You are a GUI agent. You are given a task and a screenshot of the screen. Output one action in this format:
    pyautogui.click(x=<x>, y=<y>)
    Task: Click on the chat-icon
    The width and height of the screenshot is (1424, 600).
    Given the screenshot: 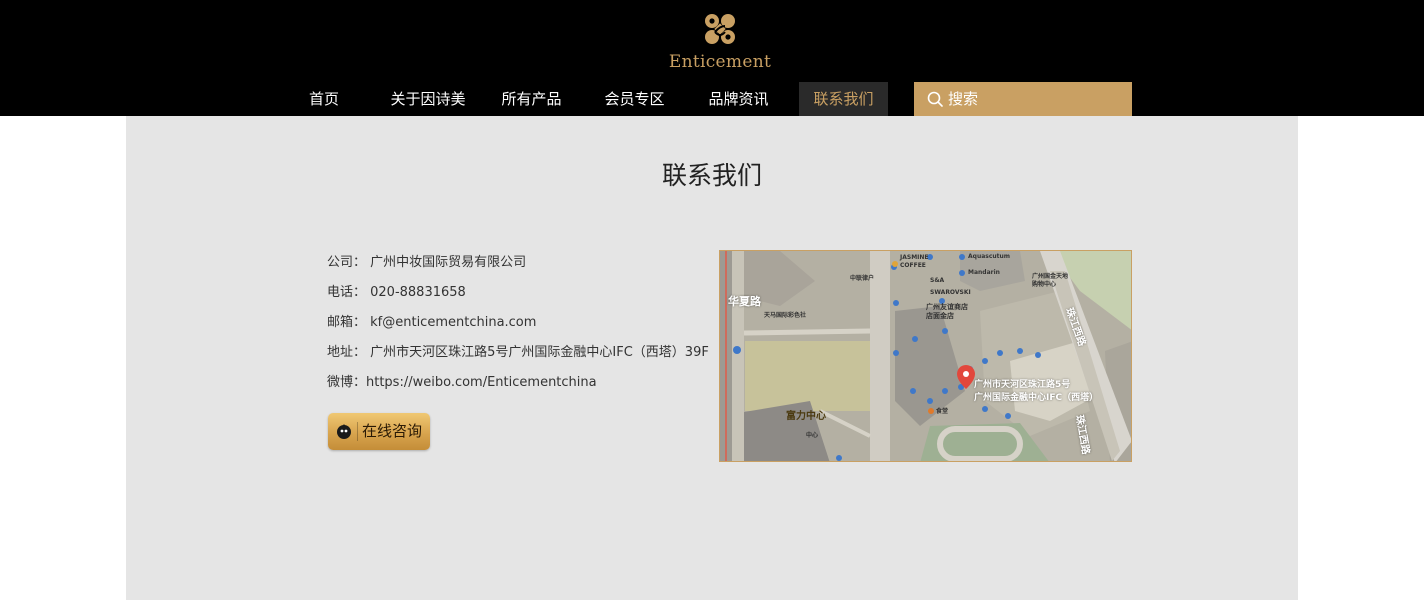 What is the action you would take?
    pyautogui.click(x=344, y=431)
    